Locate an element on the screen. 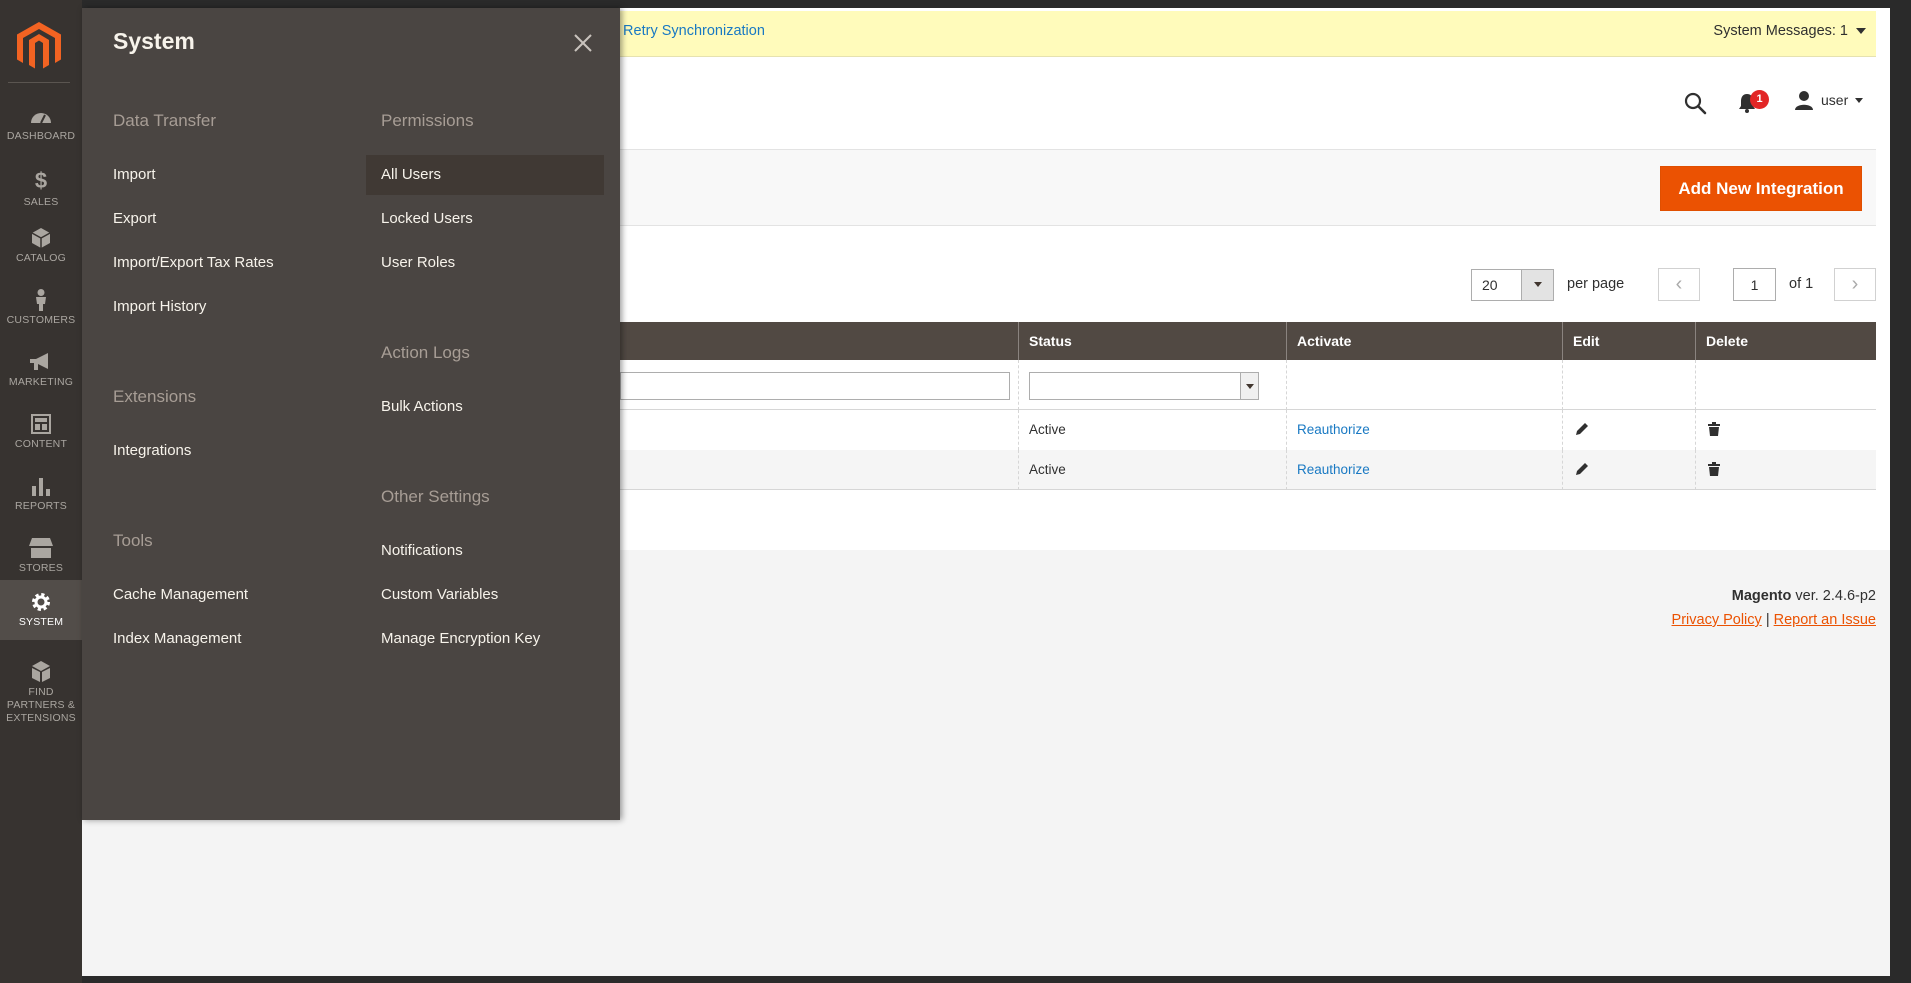  submenu-item-custom-variables: Custom Variables is located at coordinates (432, 595).